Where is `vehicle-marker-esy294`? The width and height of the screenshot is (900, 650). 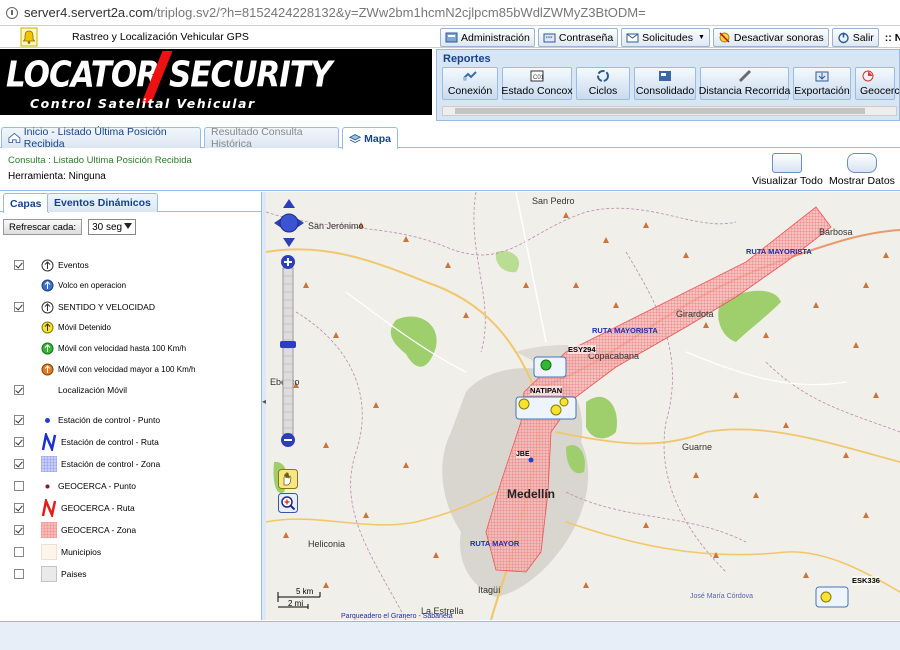
vehicle-marker-esy294 is located at coordinates (550, 367).